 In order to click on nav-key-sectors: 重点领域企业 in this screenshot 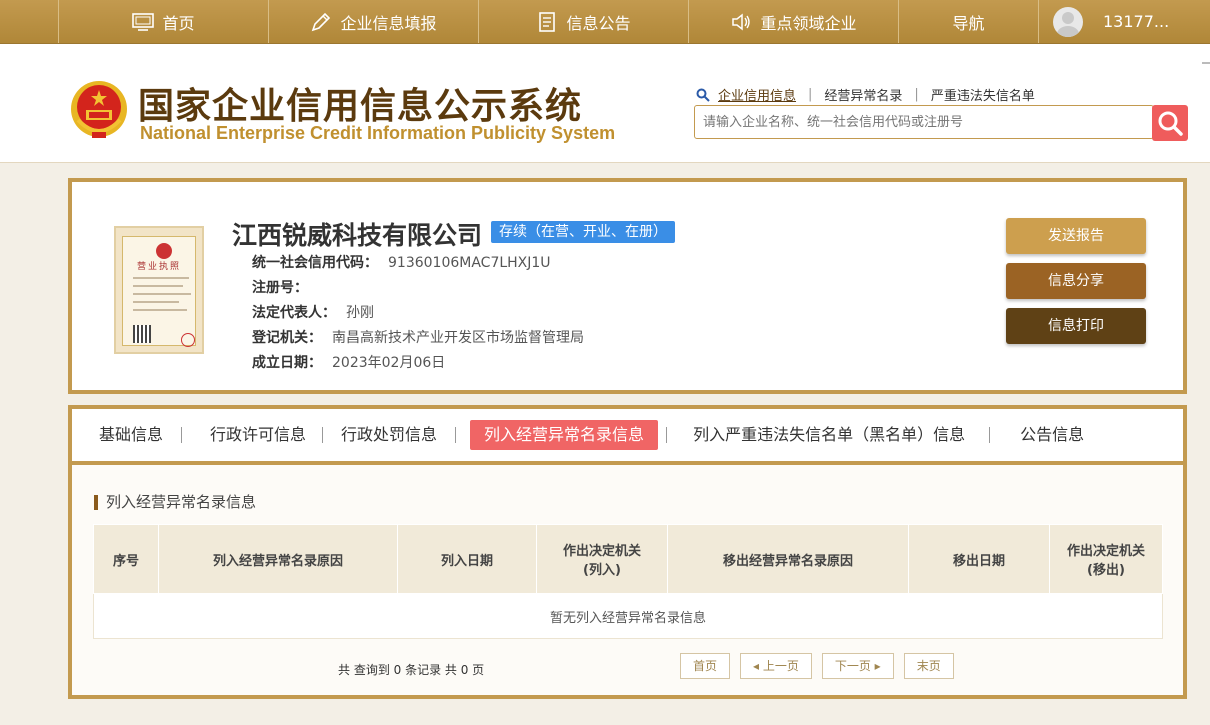, I will do `click(794, 21)`.